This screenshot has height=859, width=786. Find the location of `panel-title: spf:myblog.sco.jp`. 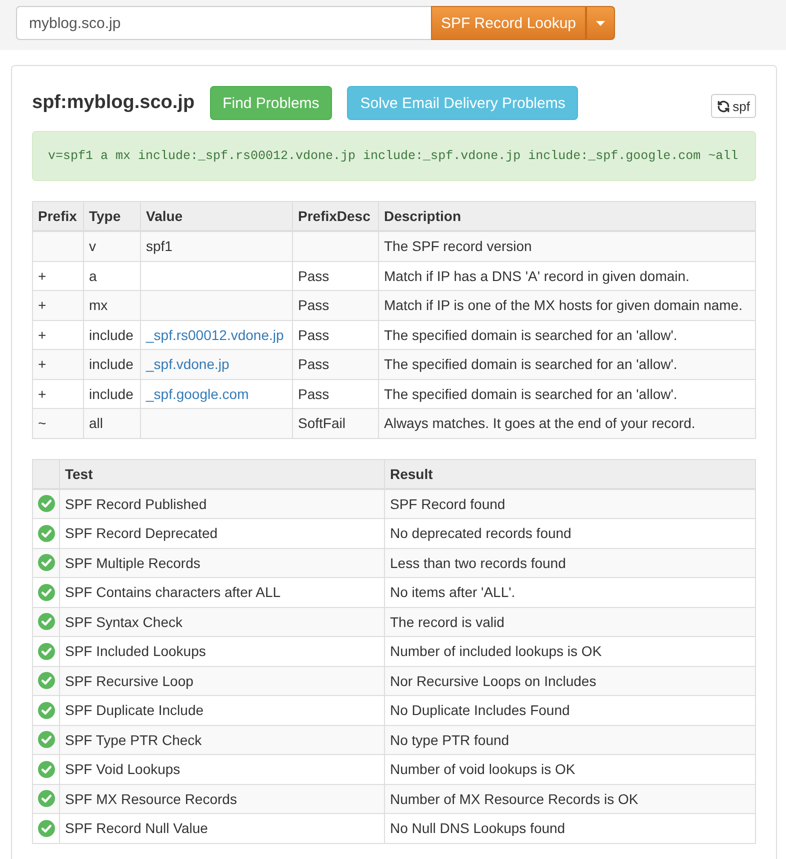

panel-title: spf:myblog.sco.jp is located at coordinates (113, 103).